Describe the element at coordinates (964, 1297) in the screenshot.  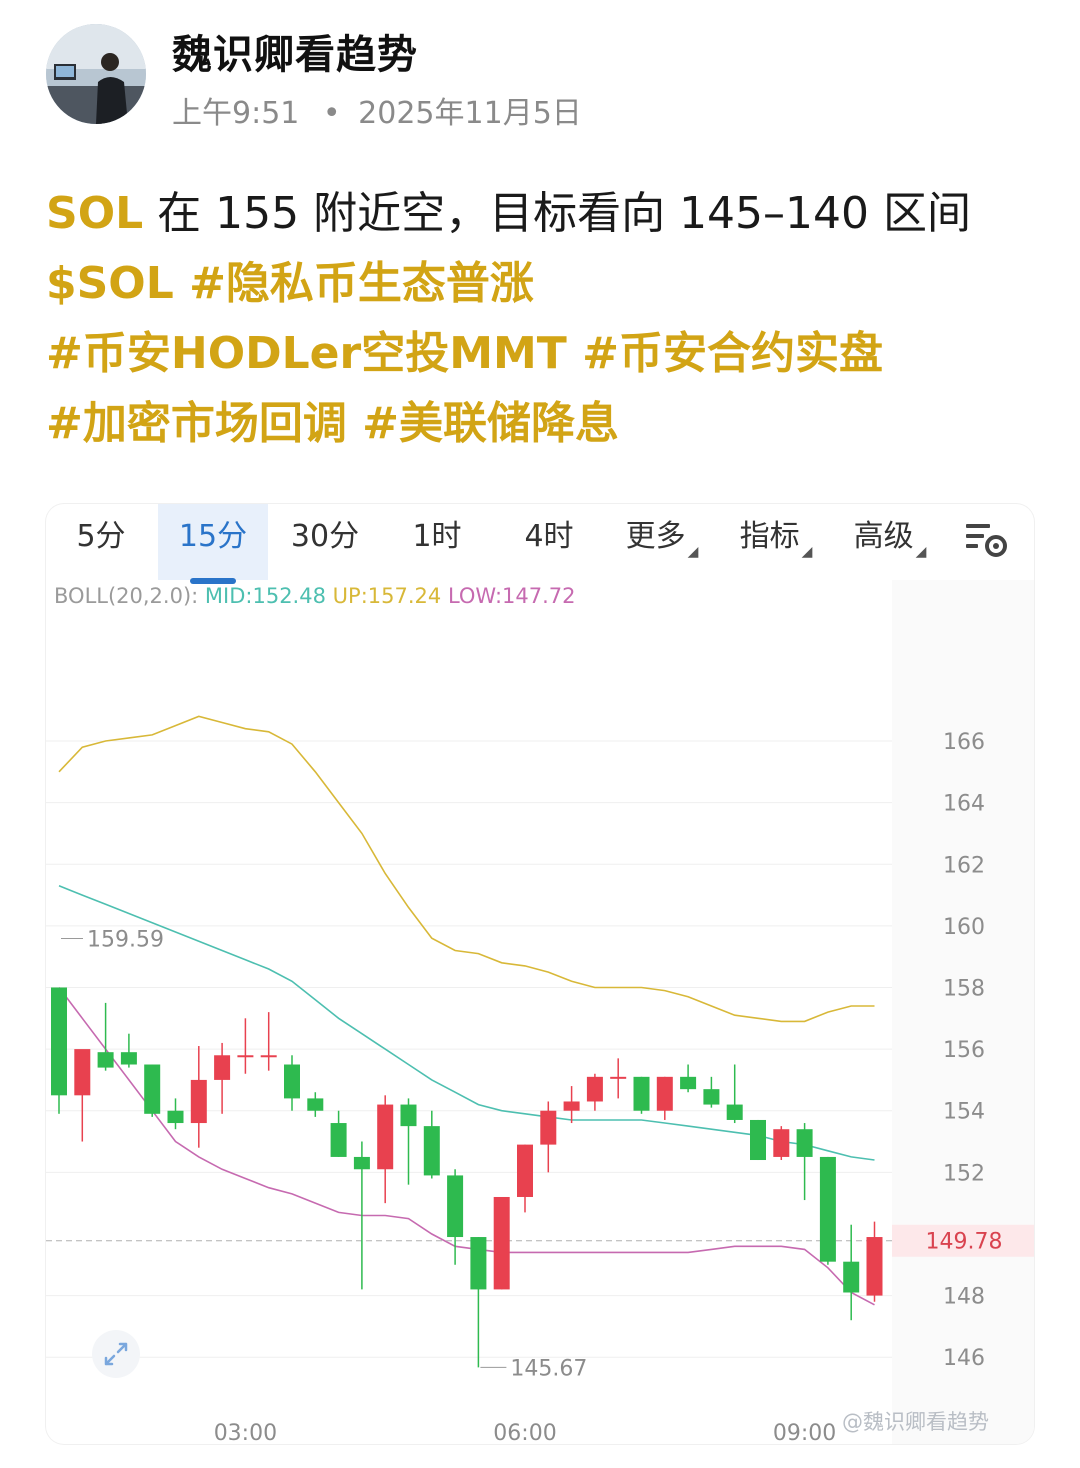
I see `y-tick-label: 148` at that location.